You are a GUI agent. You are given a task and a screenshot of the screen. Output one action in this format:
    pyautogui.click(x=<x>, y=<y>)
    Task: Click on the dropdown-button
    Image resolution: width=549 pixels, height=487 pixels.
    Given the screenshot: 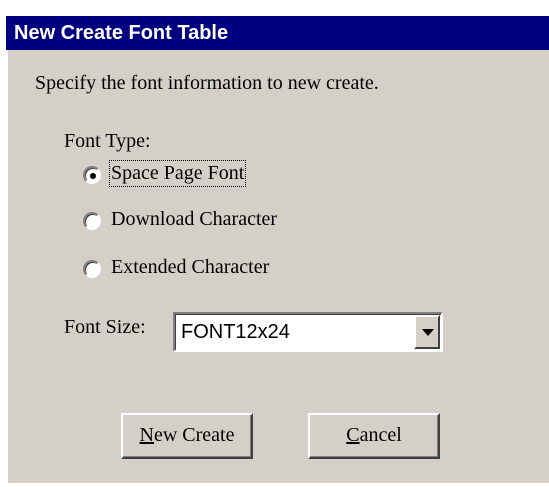 What is the action you would take?
    pyautogui.click(x=427, y=332)
    